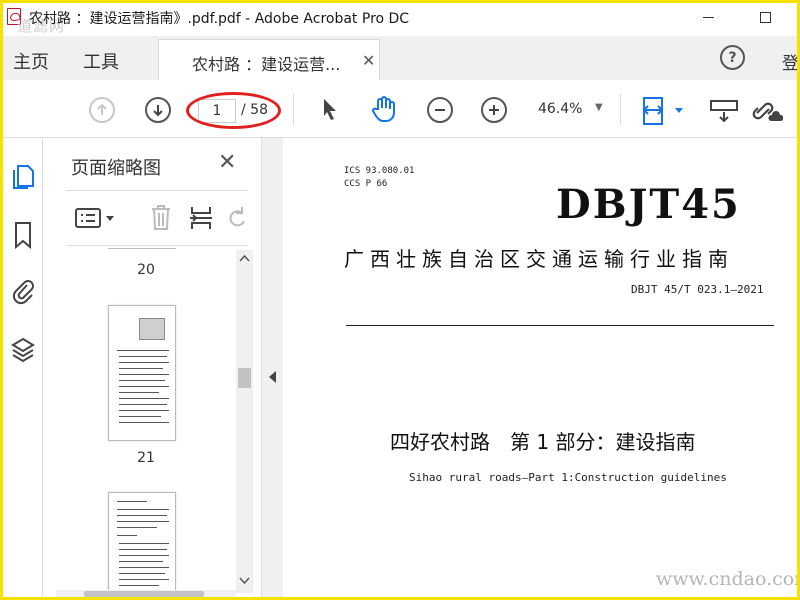  What do you see at coordinates (23, 235) in the screenshot?
I see `bookmark-icon` at bounding box center [23, 235].